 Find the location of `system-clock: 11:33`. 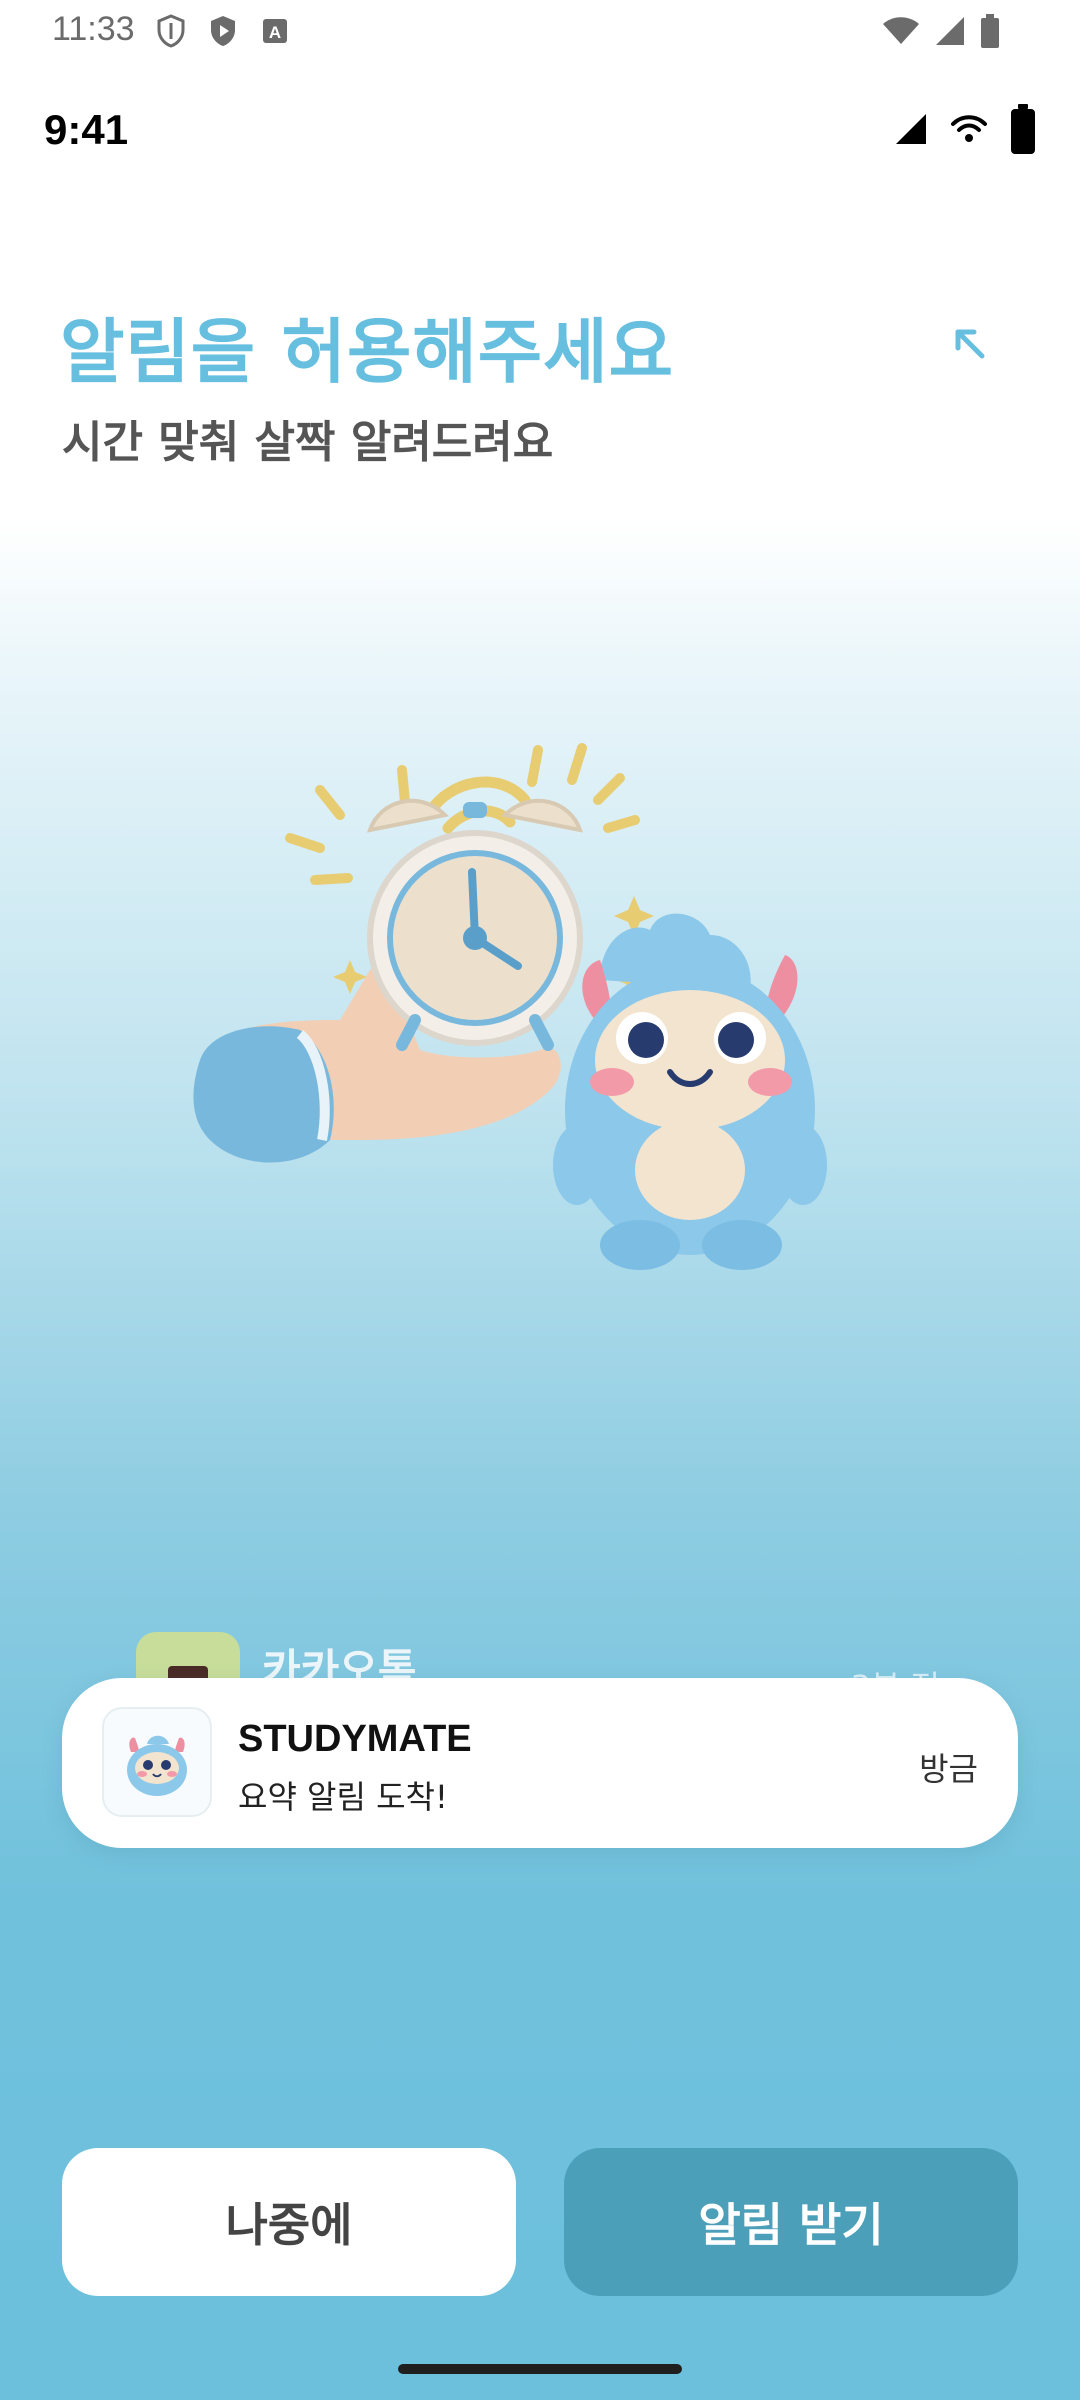

system-clock: 11:33 is located at coordinates (93, 29).